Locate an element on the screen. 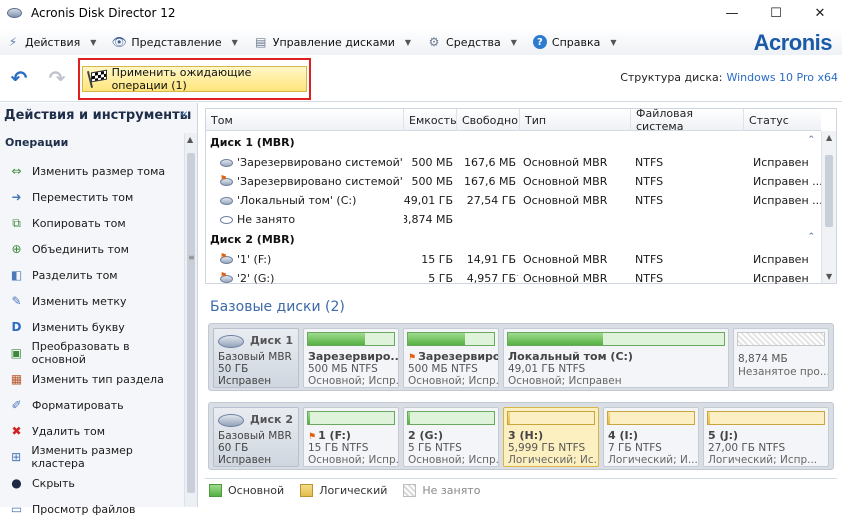  op-change-cluster-size: ⊞ Изменить размер кластера is located at coordinates (92, 457).